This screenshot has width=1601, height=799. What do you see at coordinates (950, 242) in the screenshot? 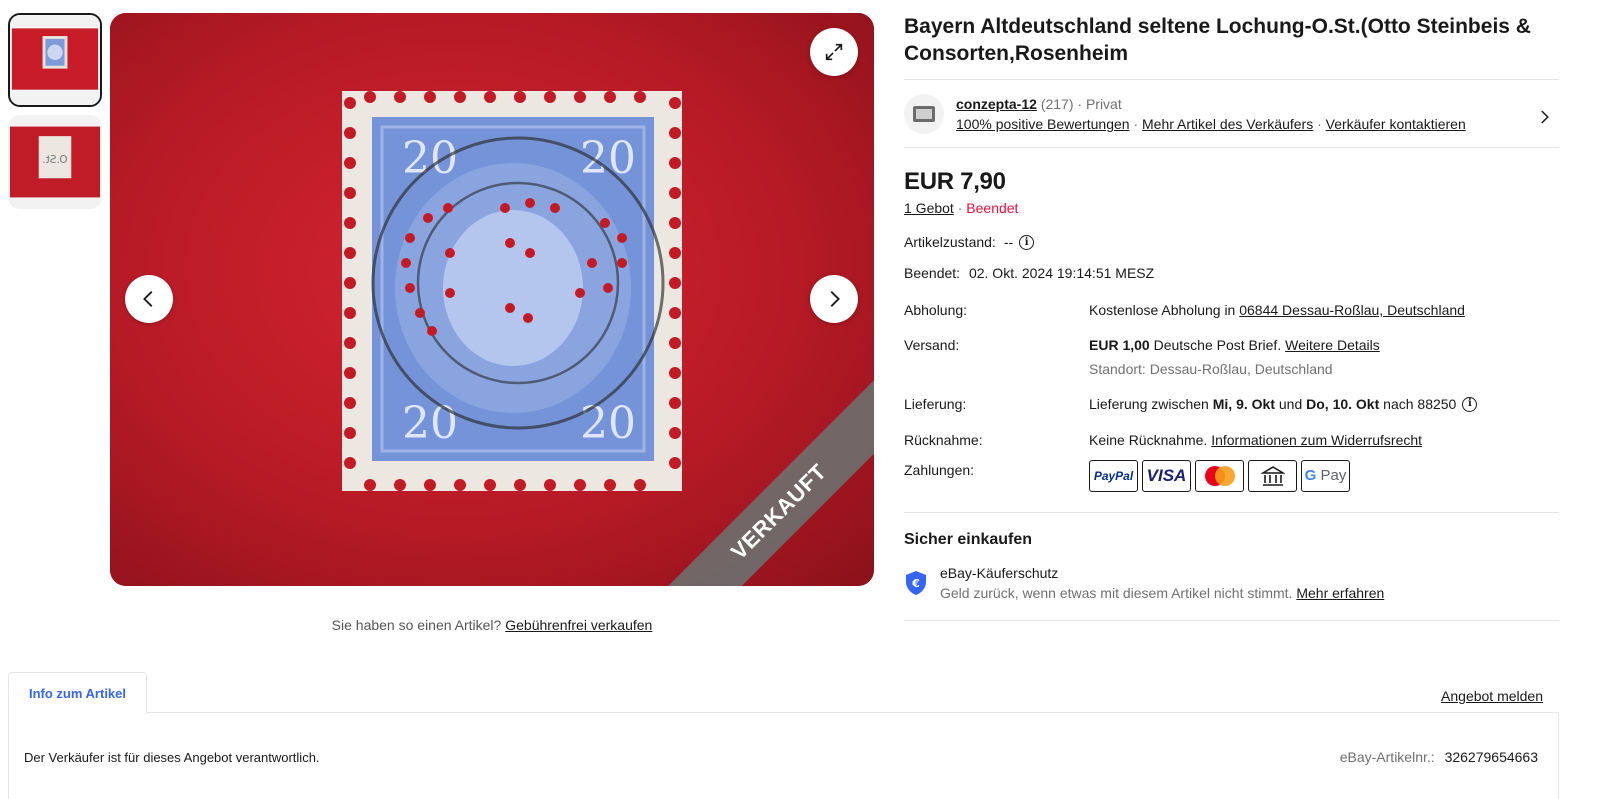
I see `condition-label: Artikelzustand:` at bounding box center [950, 242].